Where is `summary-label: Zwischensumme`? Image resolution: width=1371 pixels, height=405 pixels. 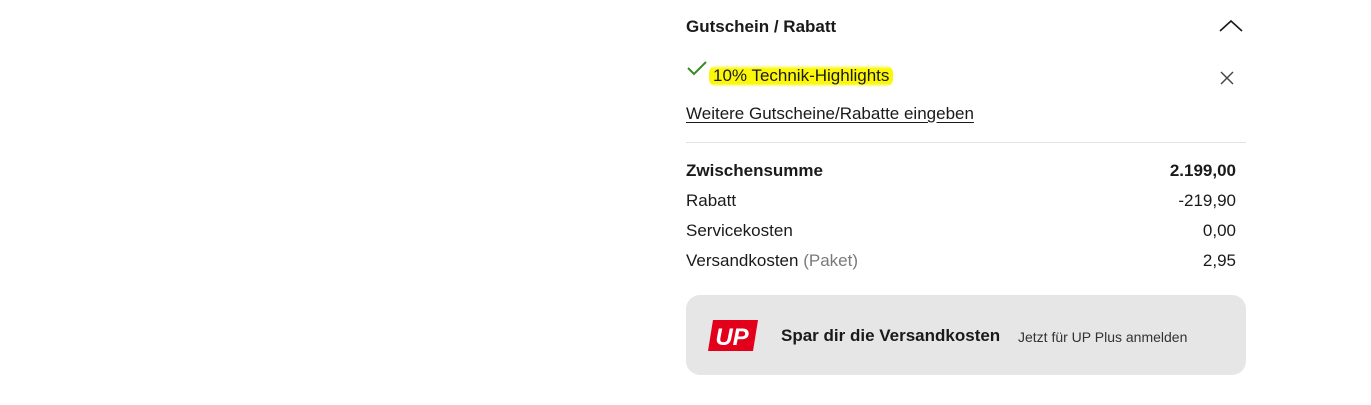 summary-label: Zwischensumme is located at coordinates (754, 170).